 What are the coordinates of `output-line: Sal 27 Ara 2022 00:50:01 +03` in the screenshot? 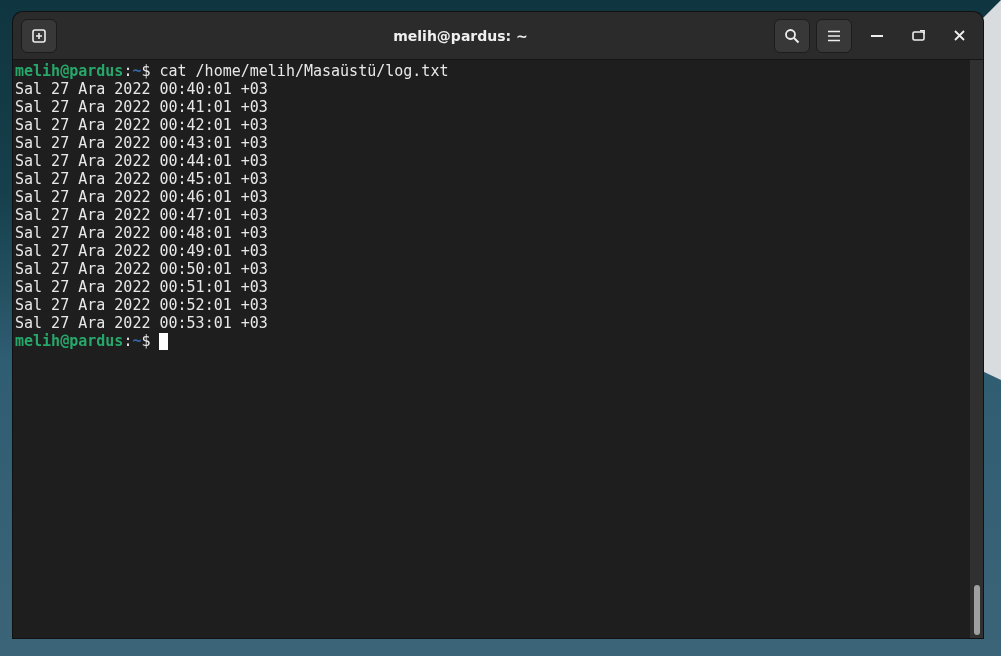 It's located at (141, 269).